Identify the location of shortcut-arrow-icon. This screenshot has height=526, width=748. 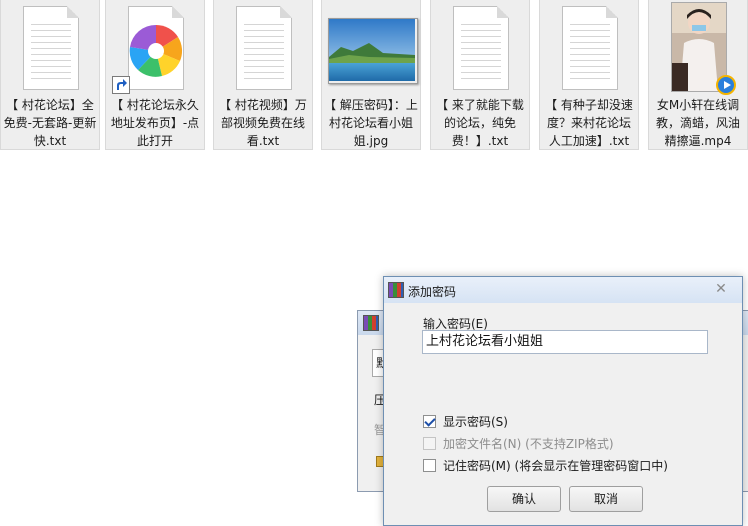
(121, 85).